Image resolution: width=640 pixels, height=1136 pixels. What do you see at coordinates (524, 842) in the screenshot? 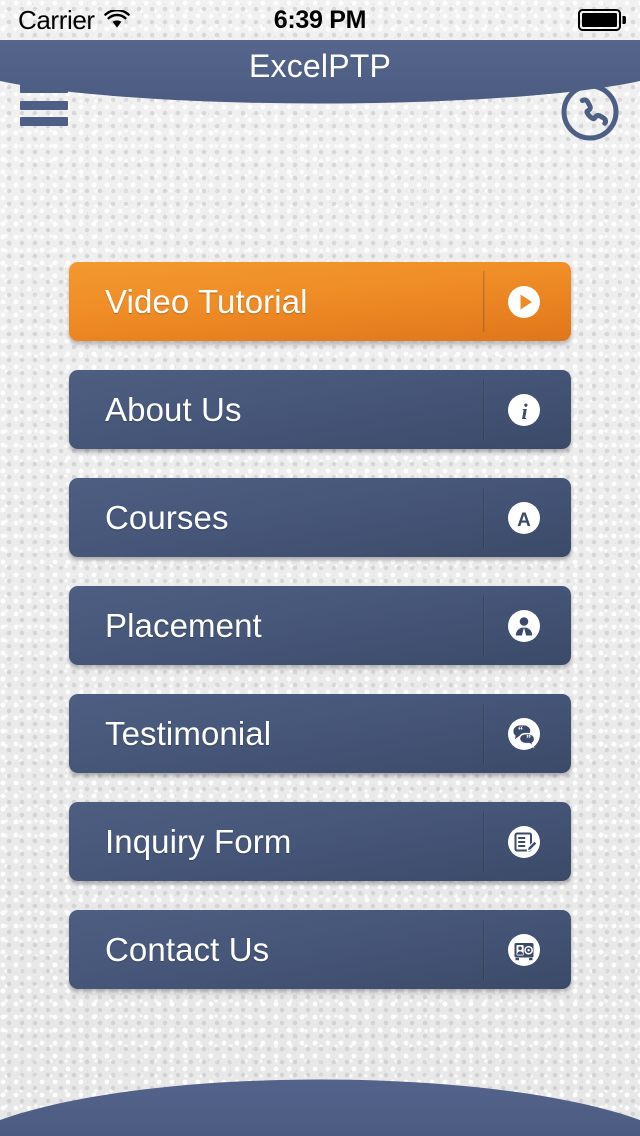
I see `form-document-circle-icon` at bounding box center [524, 842].